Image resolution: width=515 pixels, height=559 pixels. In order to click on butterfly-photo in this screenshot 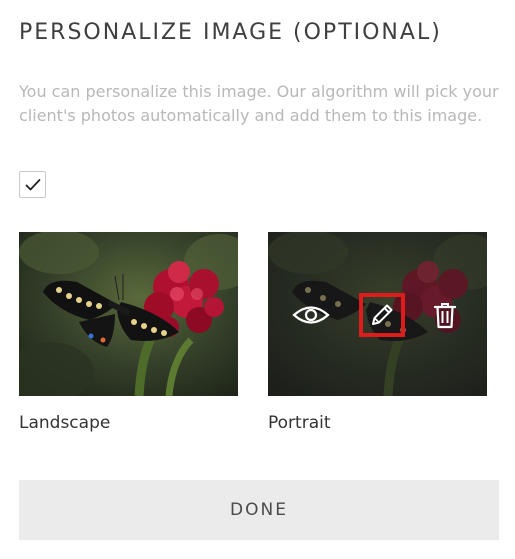, I will do `click(128, 314)`.